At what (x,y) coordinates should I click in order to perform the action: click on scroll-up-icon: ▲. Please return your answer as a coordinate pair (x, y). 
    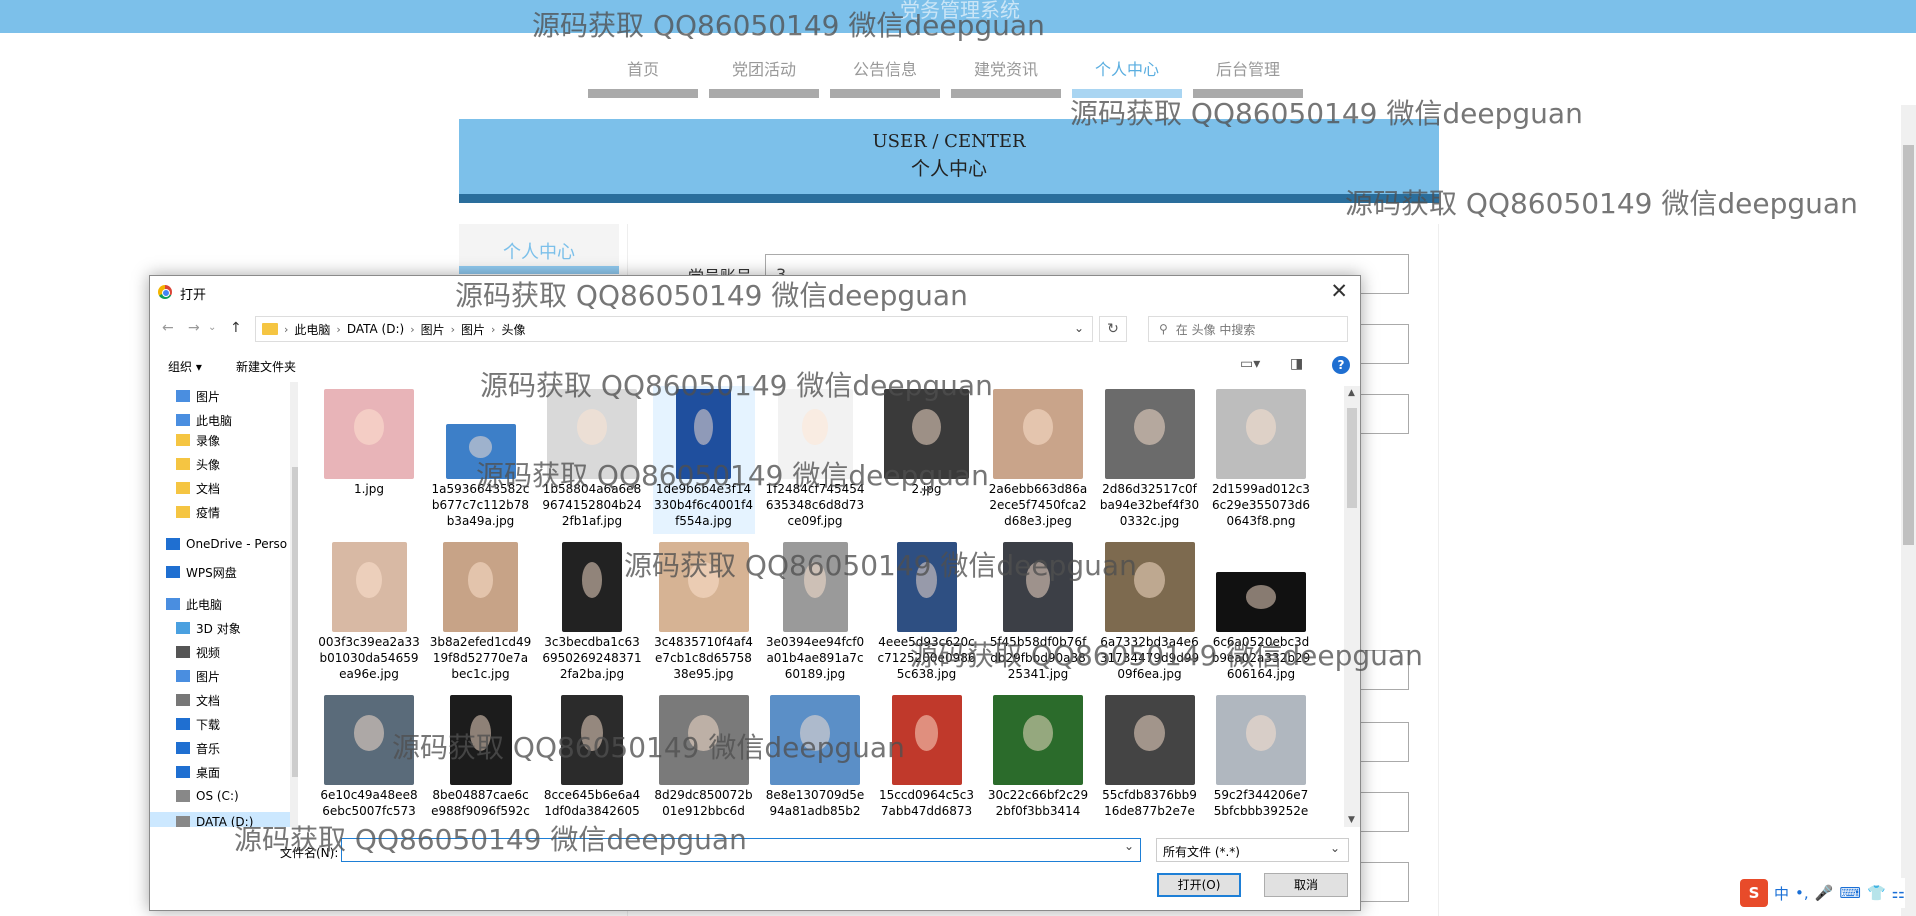
    Looking at the image, I should click on (1351, 393).